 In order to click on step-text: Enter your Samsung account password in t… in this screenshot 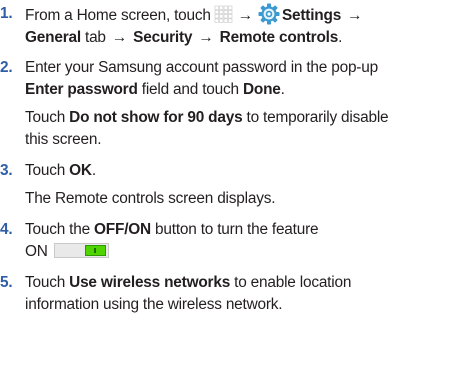, I will do `click(201, 67)`.